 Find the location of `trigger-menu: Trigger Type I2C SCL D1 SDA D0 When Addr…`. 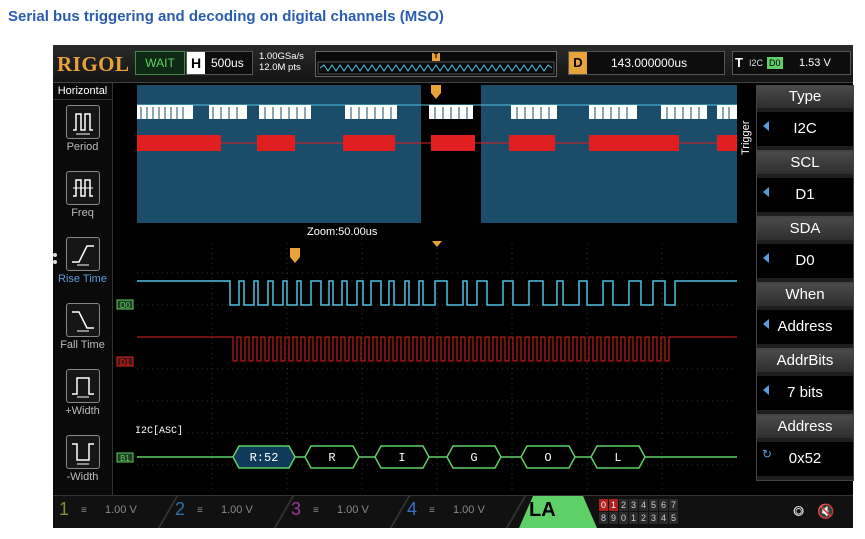

trigger-menu: Trigger Type I2C SCL D1 SDA D0 When Addr… is located at coordinates (795, 289).